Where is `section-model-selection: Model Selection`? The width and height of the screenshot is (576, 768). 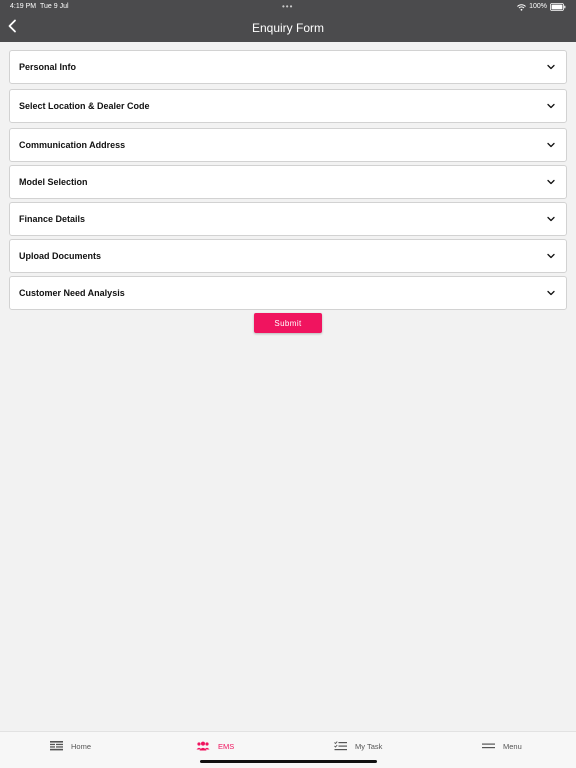
section-model-selection: Model Selection is located at coordinates (288, 182).